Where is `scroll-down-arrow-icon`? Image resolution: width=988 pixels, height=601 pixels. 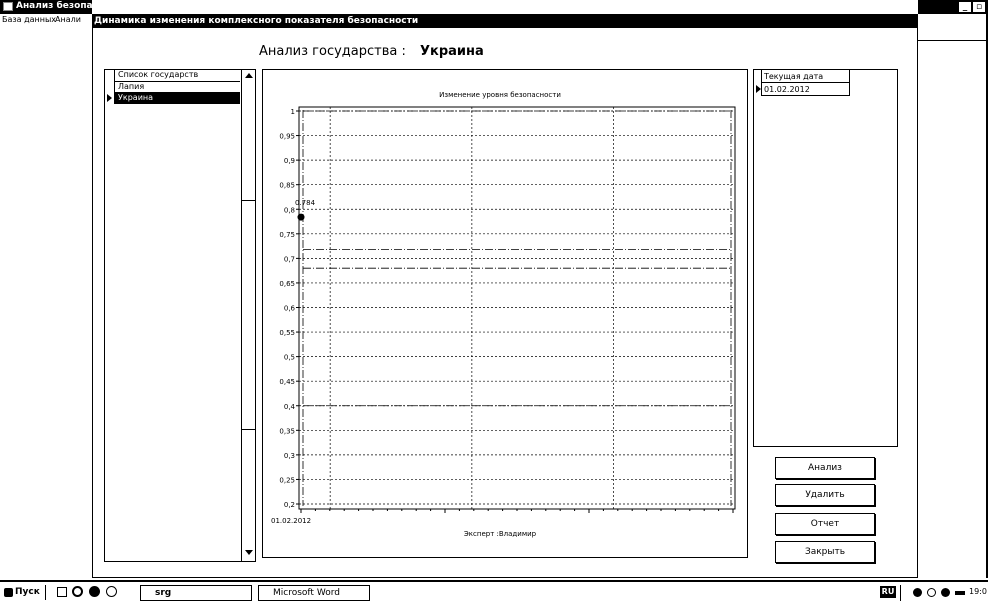 scroll-down-arrow-icon is located at coordinates (249, 552).